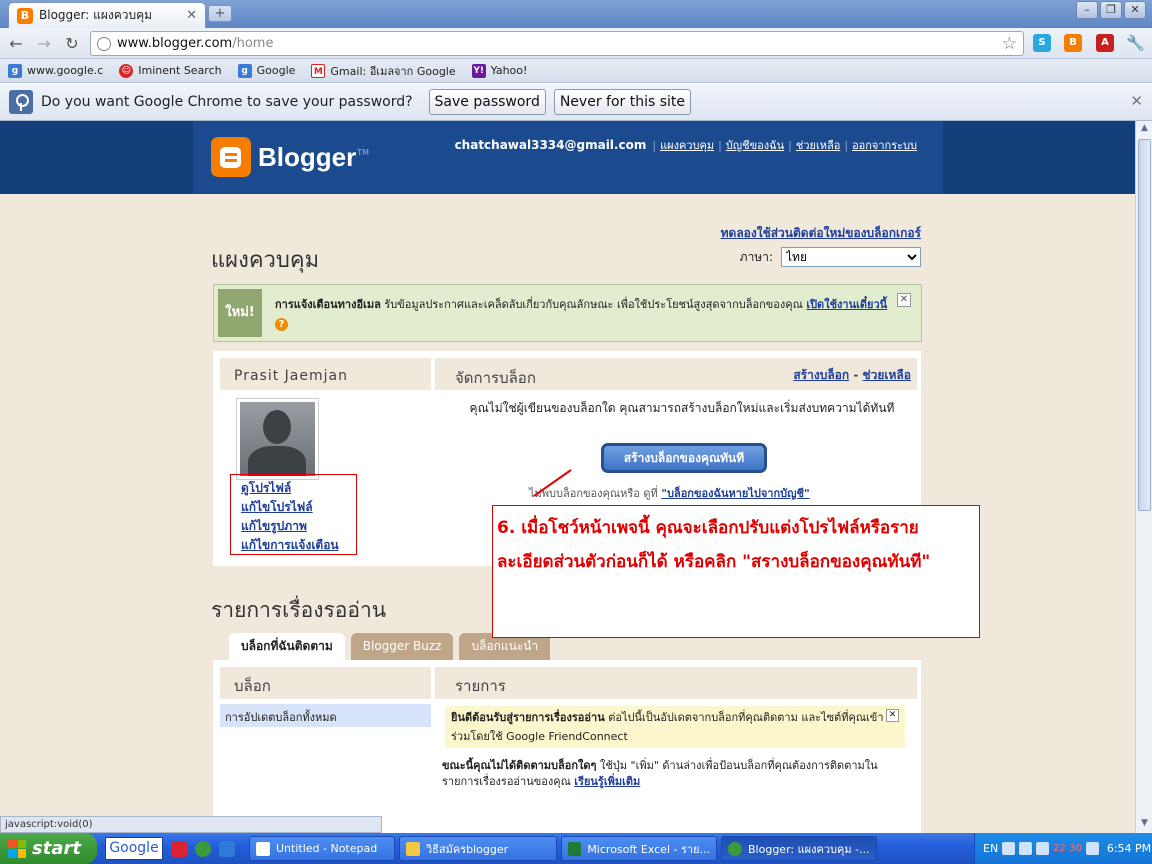 Image resolution: width=1152 pixels, height=864 pixels. I want to click on nav-sign-out-link: ออกจากระบบ, so click(884, 145).